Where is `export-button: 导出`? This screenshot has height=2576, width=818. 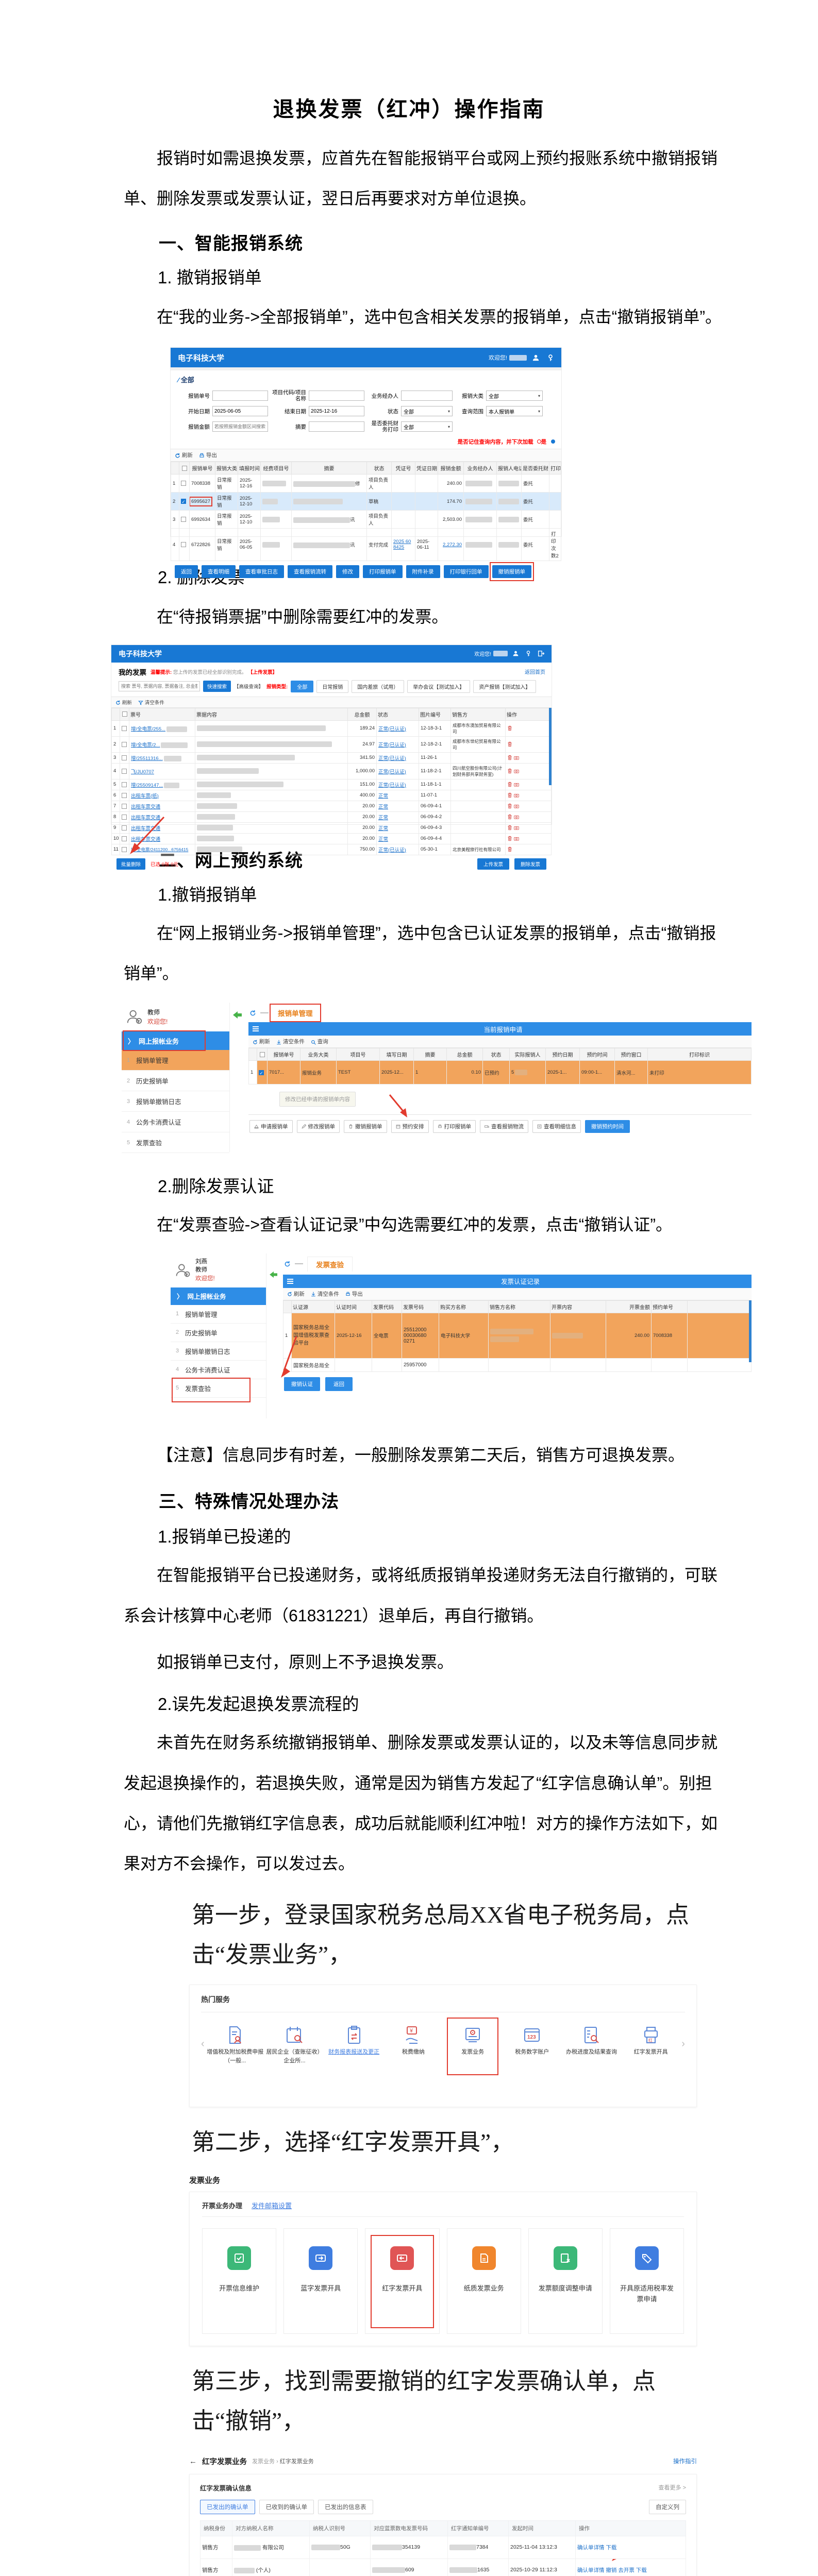 export-button: 导出 is located at coordinates (354, 1294).